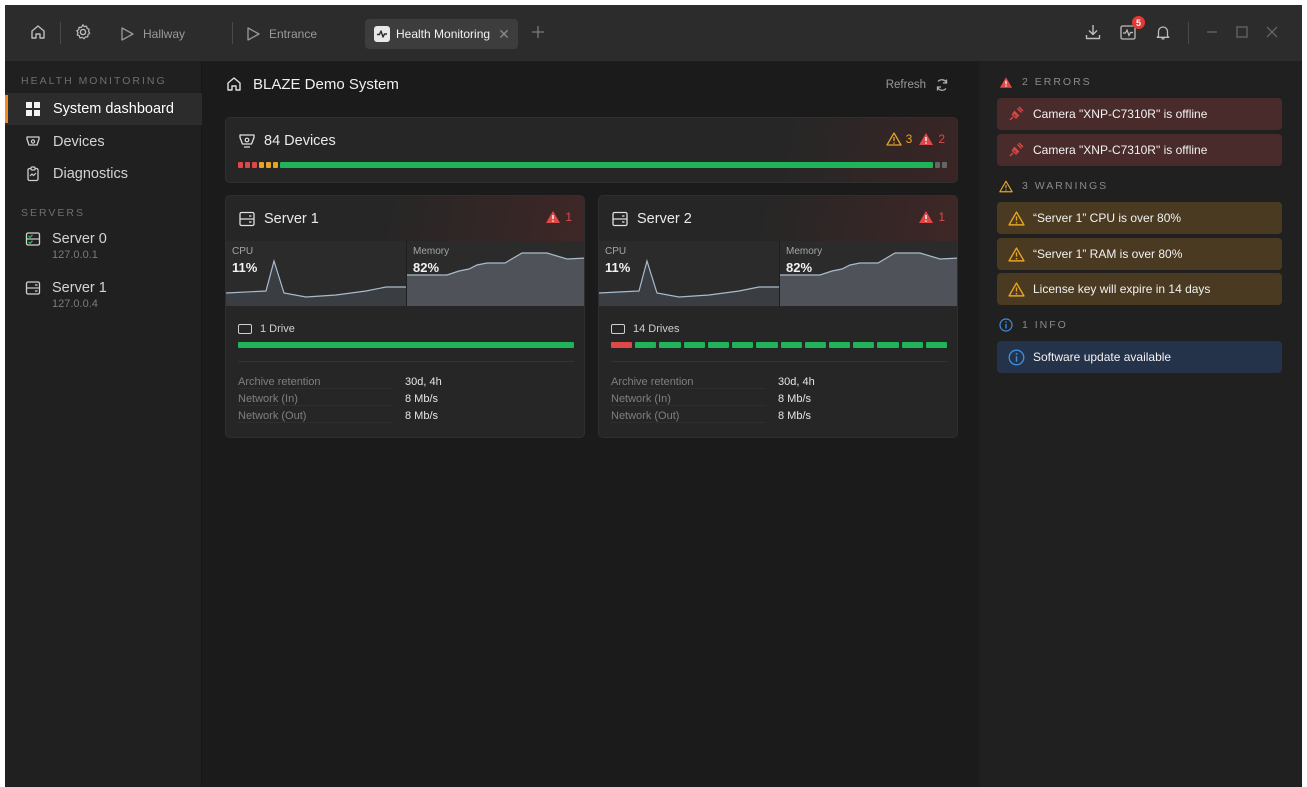 Image resolution: width=1307 pixels, height=787 pixels. What do you see at coordinates (618, 329) in the screenshot?
I see `drive-icon` at bounding box center [618, 329].